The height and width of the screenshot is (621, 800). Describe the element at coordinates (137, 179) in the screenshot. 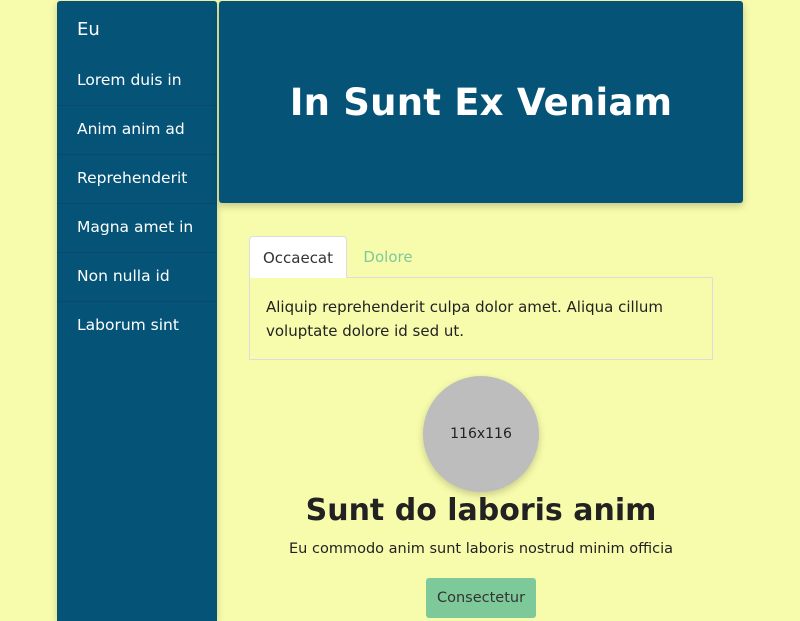

I see `sidebar-item-reprehenderit: Reprehenderit` at that location.